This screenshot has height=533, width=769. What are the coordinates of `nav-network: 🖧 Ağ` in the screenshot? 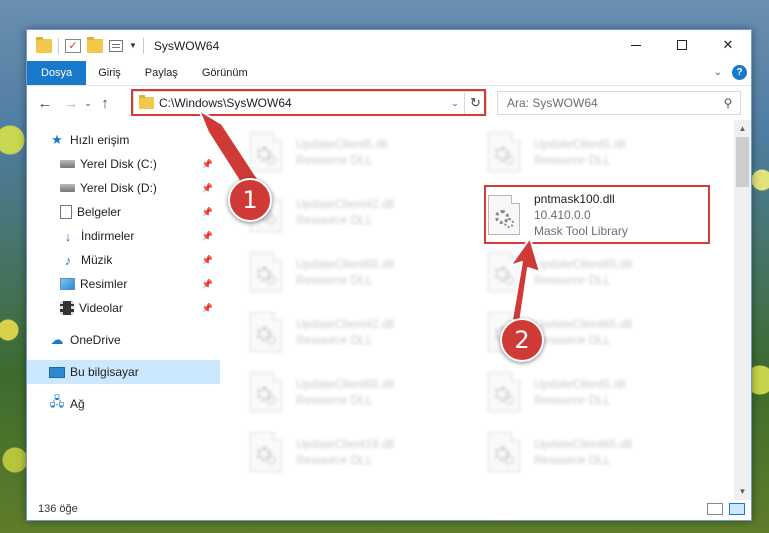 It's located at (123, 404).